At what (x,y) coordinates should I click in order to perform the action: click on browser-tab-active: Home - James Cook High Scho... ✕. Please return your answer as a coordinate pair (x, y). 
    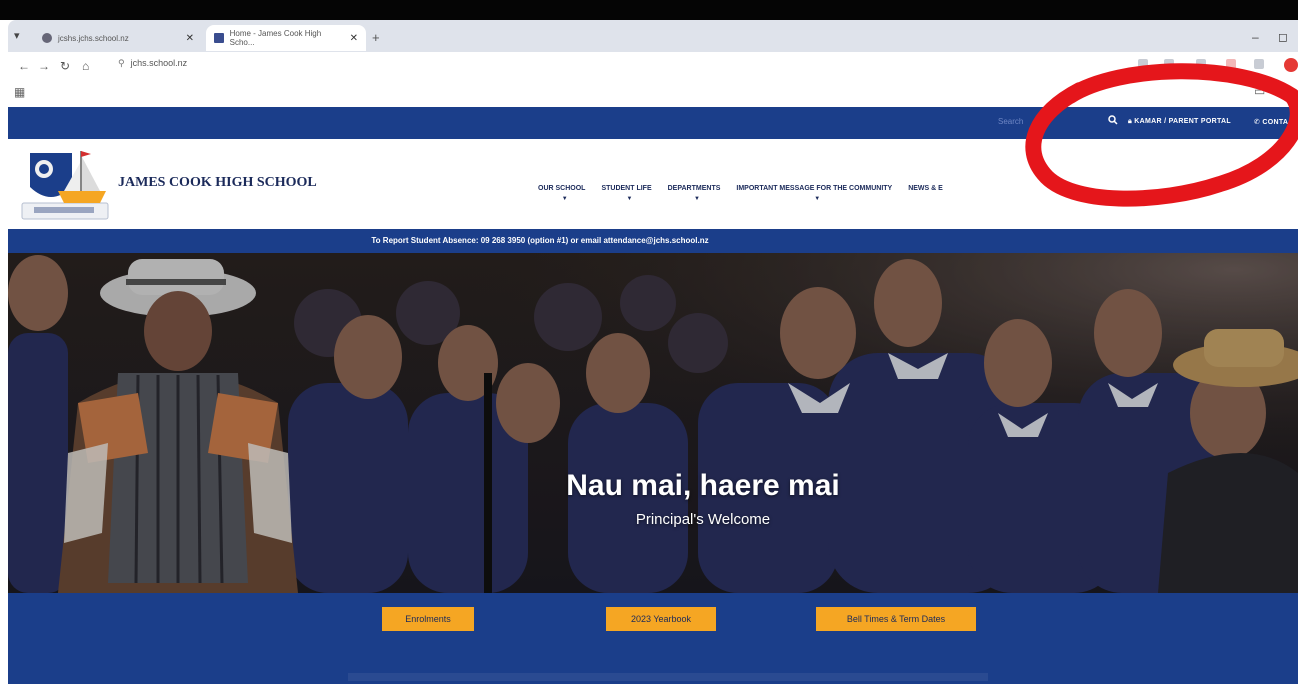
    Looking at the image, I should click on (286, 38).